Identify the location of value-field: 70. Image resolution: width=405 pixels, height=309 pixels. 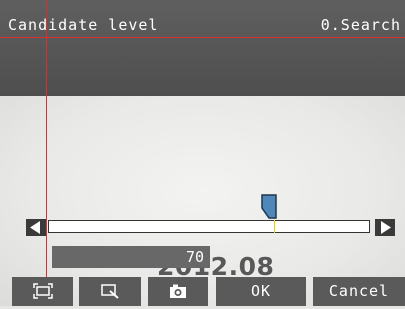
(131, 257).